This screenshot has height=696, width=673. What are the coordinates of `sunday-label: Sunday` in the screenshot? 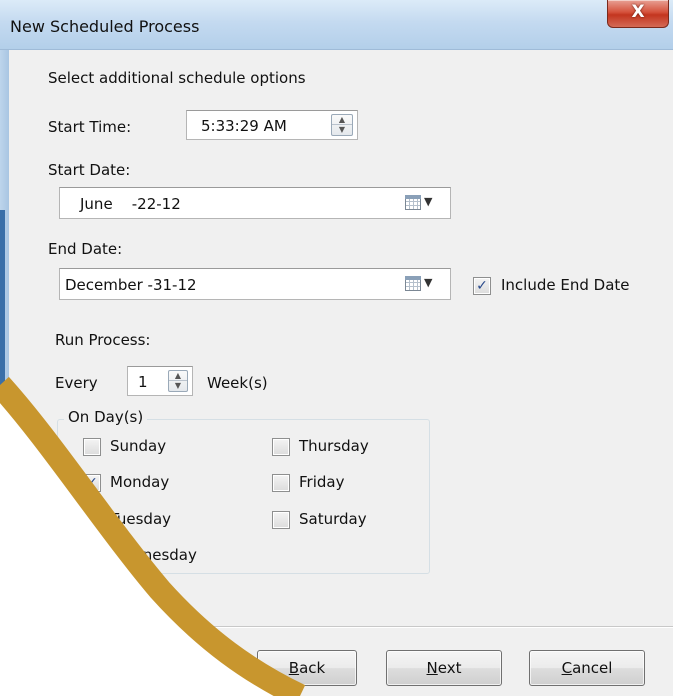 It's located at (138, 446).